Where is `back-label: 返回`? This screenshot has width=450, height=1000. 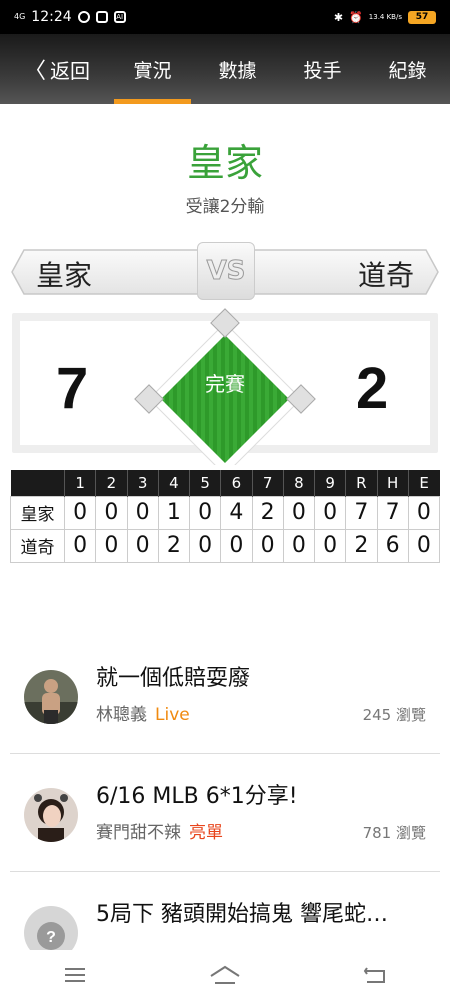 back-label: 返回 is located at coordinates (70, 70).